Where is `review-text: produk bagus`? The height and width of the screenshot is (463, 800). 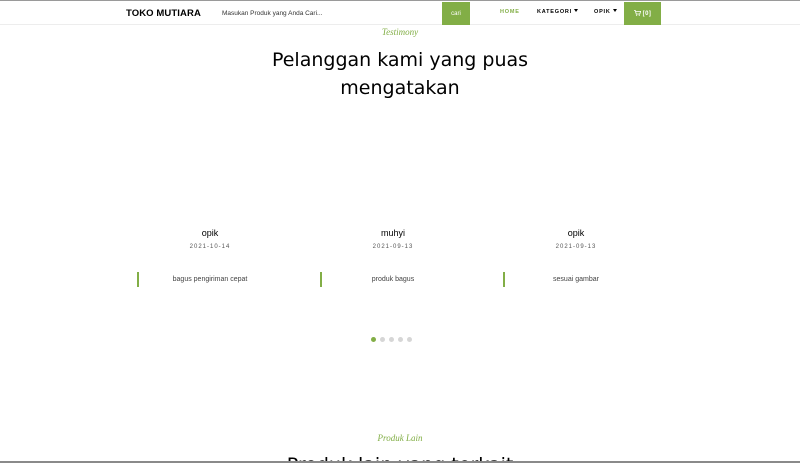
review-text: produk bagus is located at coordinates (393, 279).